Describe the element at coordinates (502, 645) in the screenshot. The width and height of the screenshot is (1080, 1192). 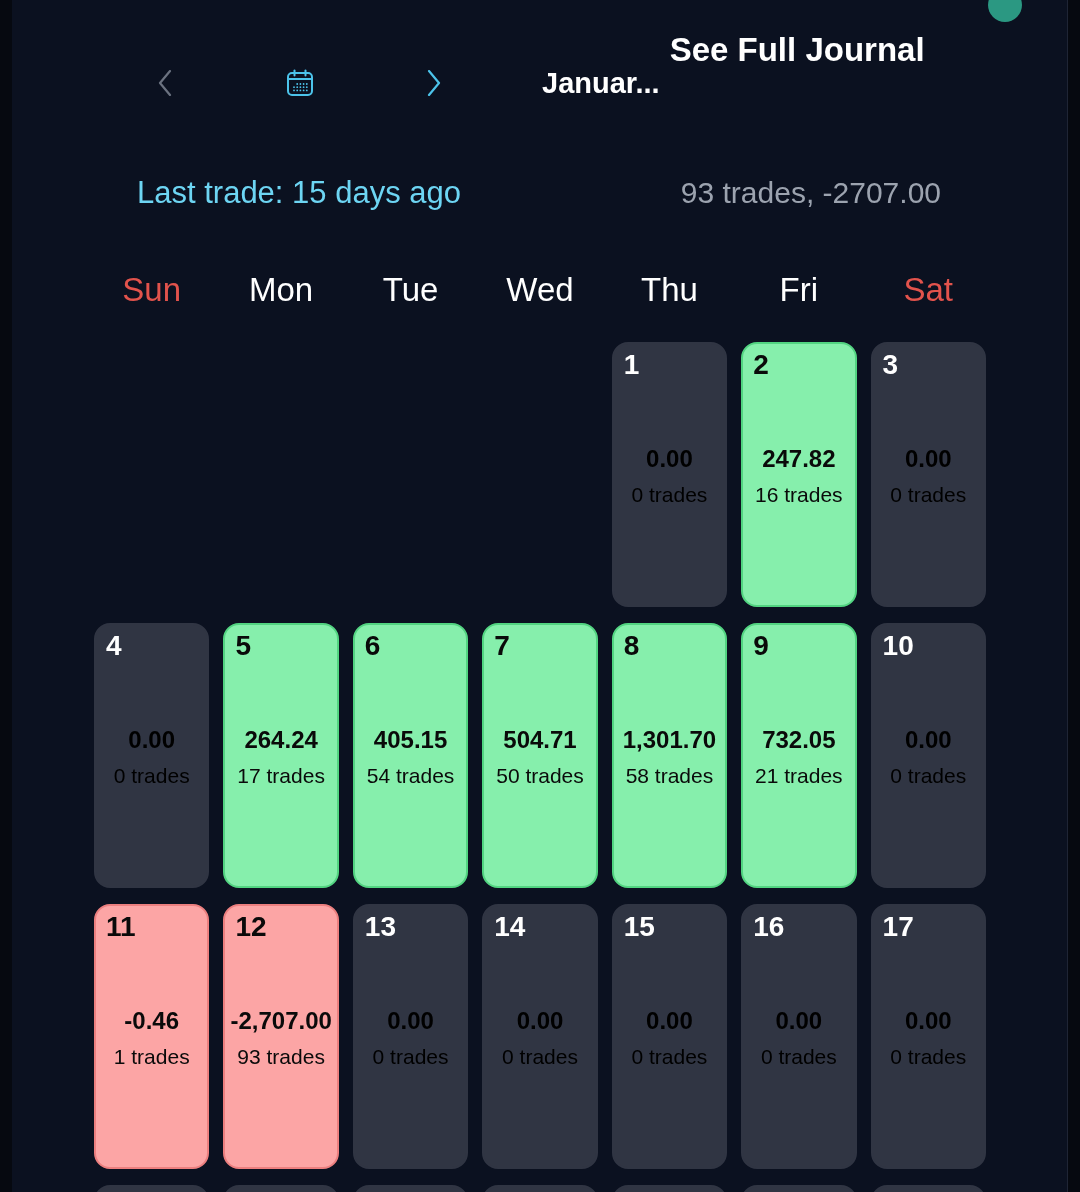
I see `day-number: 7` at that location.